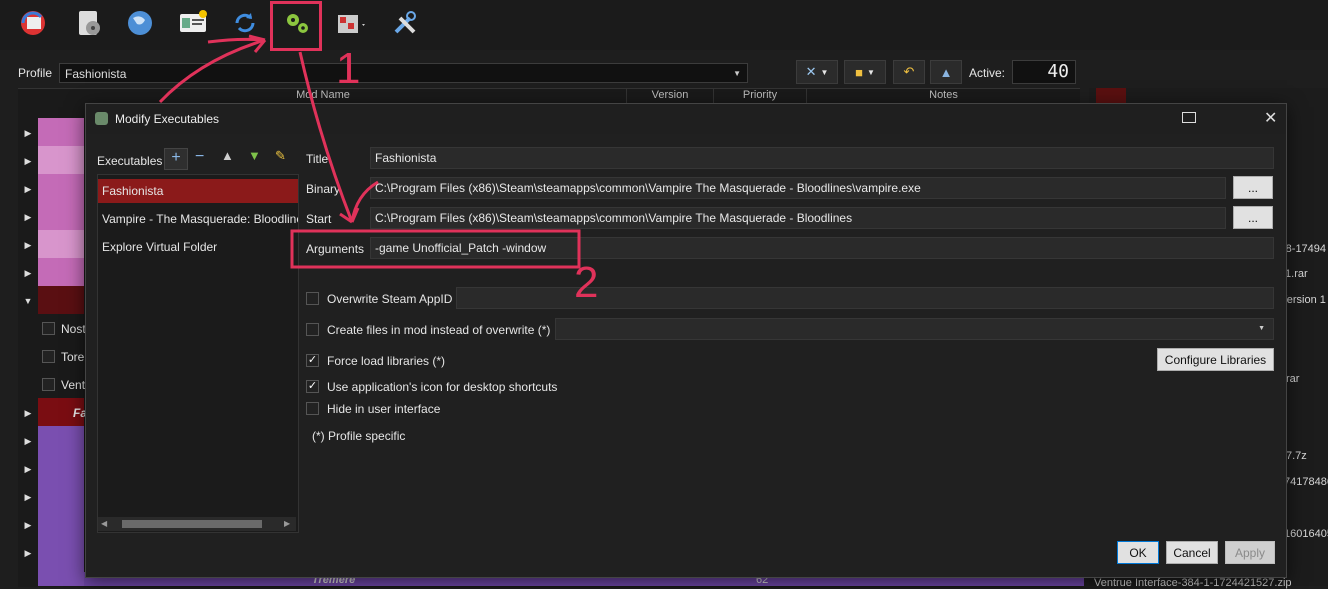 The image size is (1328, 589). Describe the element at coordinates (435, 249) in the screenshot. I see `highlight-box-arguments` at that location.